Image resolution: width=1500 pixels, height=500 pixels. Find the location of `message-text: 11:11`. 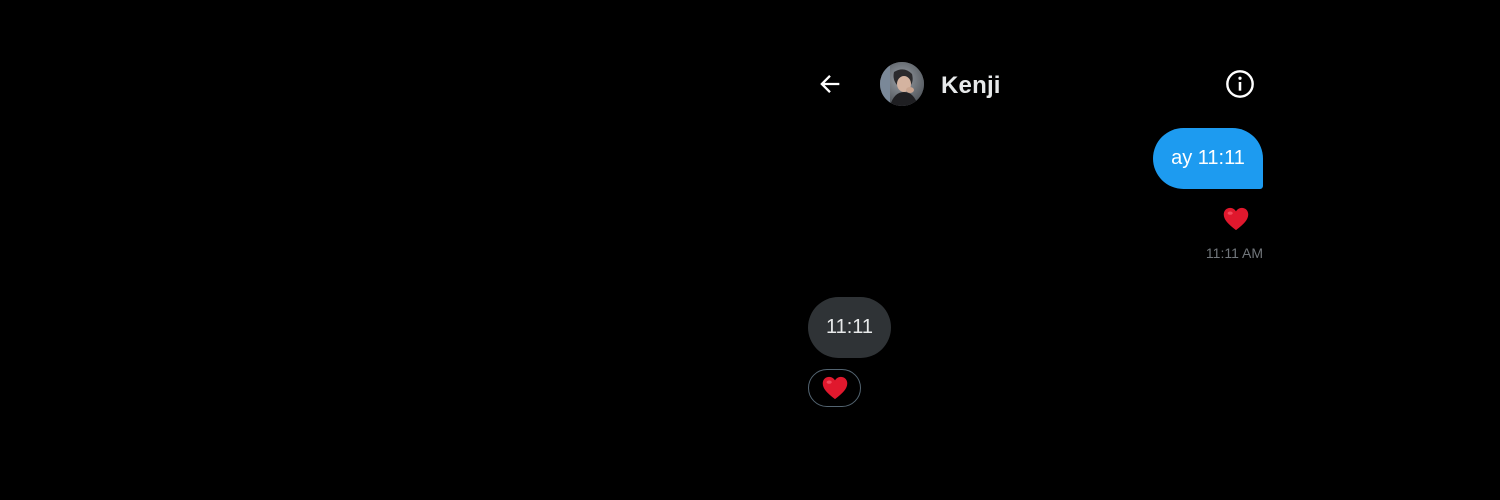

message-text: 11:11 is located at coordinates (849, 327).